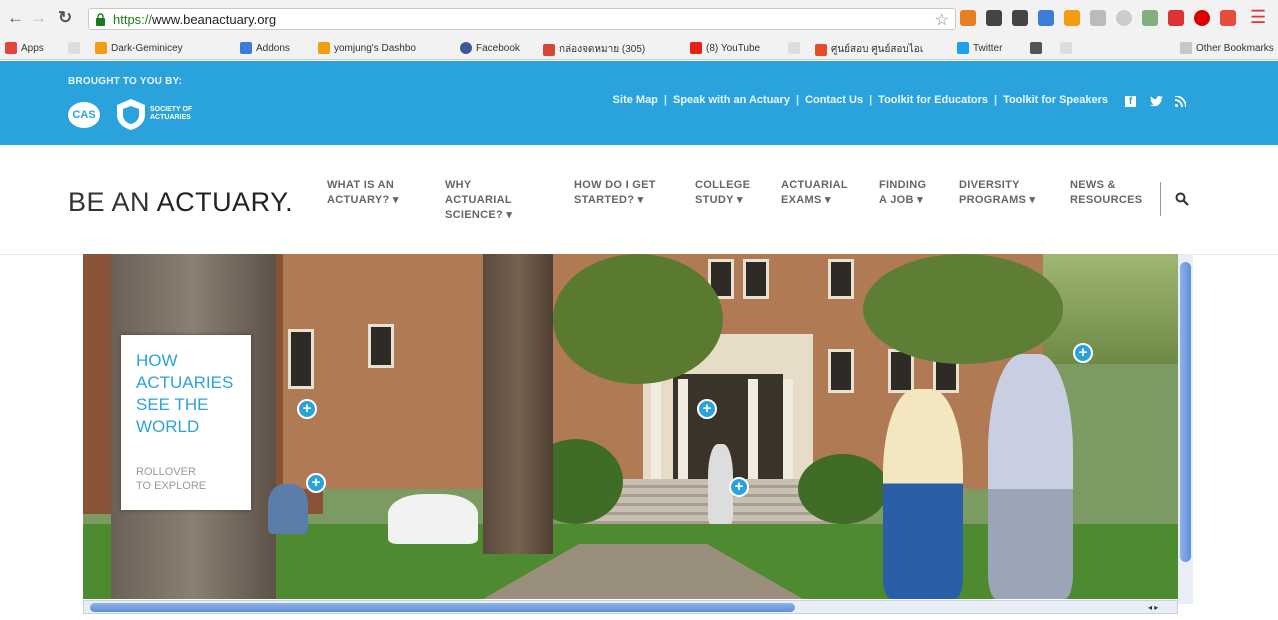  What do you see at coordinates (696, 48) in the screenshot?
I see `youtube-icon` at bounding box center [696, 48].